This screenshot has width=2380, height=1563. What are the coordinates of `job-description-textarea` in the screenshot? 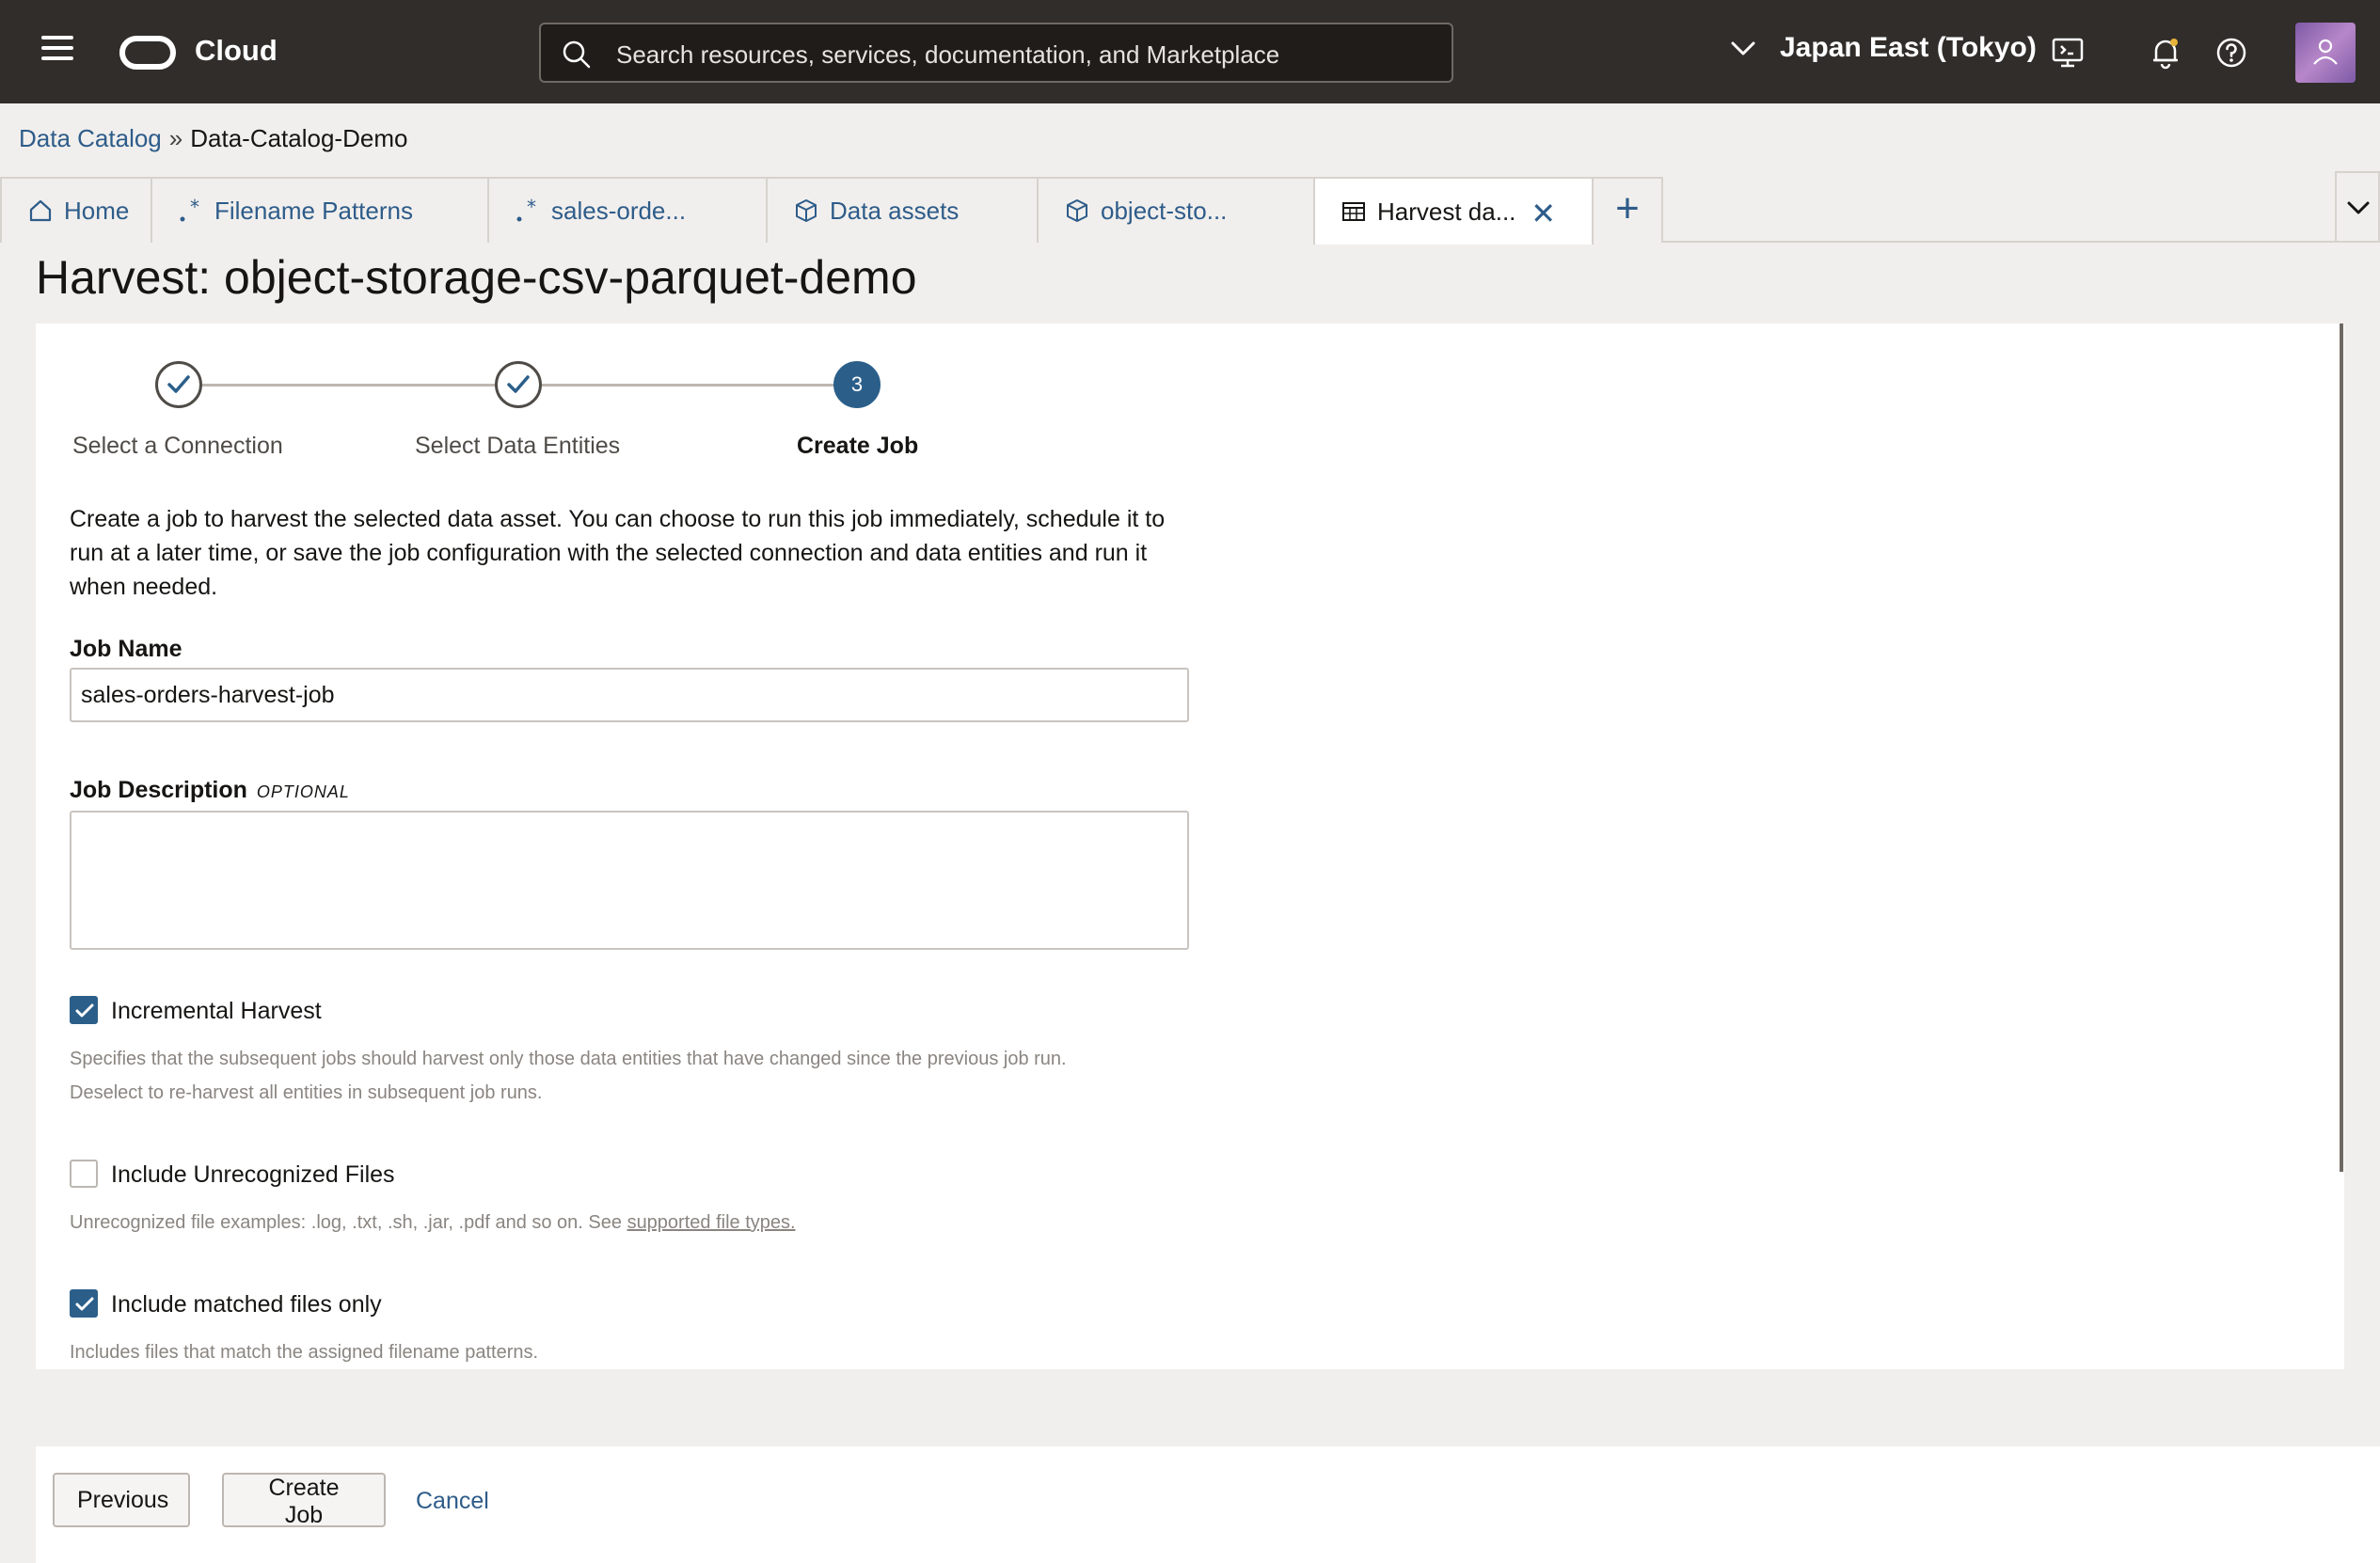 It's located at (629, 880).